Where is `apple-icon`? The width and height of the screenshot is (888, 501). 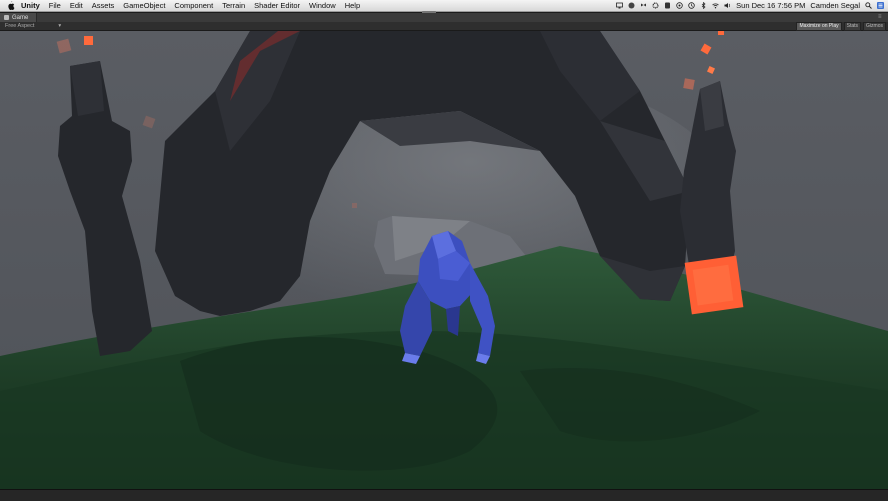 apple-icon is located at coordinates (10, 5).